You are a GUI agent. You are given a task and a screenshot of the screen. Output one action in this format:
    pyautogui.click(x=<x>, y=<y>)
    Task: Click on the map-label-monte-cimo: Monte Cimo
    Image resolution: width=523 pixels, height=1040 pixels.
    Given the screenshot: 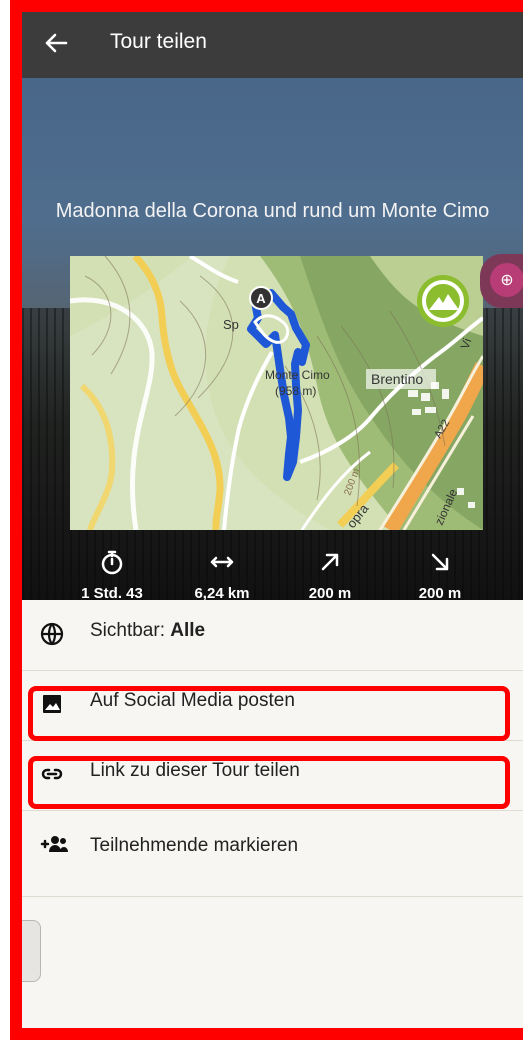 What is the action you would take?
    pyautogui.click(x=297, y=375)
    